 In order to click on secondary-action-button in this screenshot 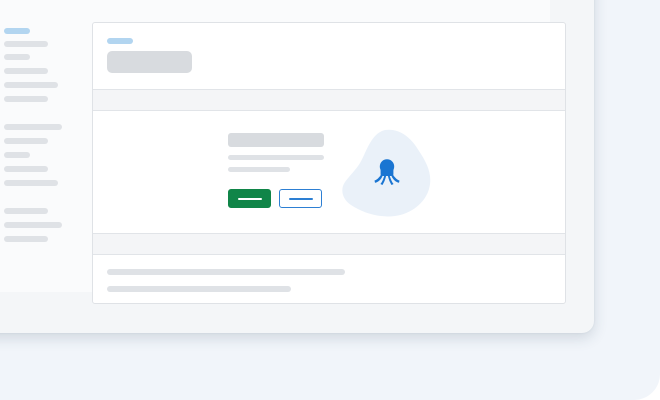, I will do `click(300, 198)`.